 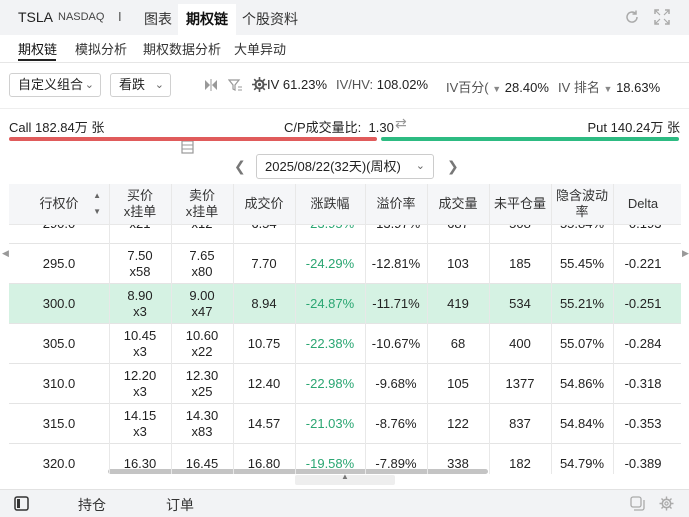 What do you see at coordinates (662, 17) in the screenshot?
I see `expand-icon` at bounding box center [662, 17].